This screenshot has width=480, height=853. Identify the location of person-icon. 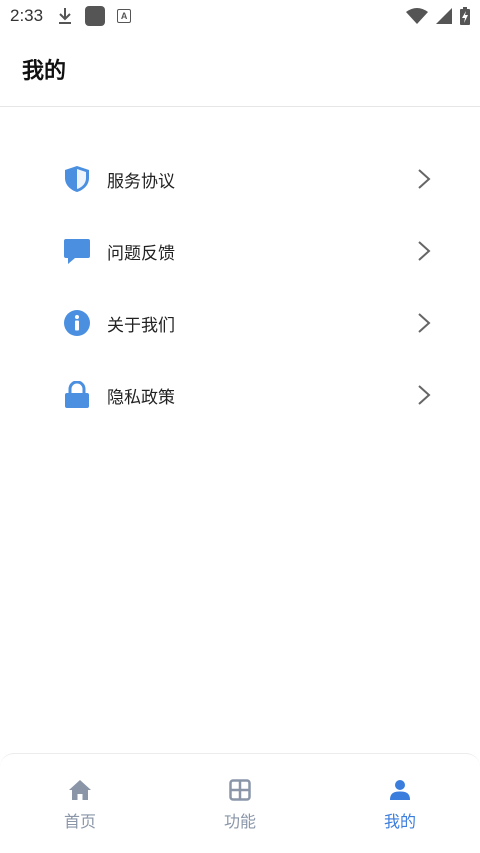
(400, 790).